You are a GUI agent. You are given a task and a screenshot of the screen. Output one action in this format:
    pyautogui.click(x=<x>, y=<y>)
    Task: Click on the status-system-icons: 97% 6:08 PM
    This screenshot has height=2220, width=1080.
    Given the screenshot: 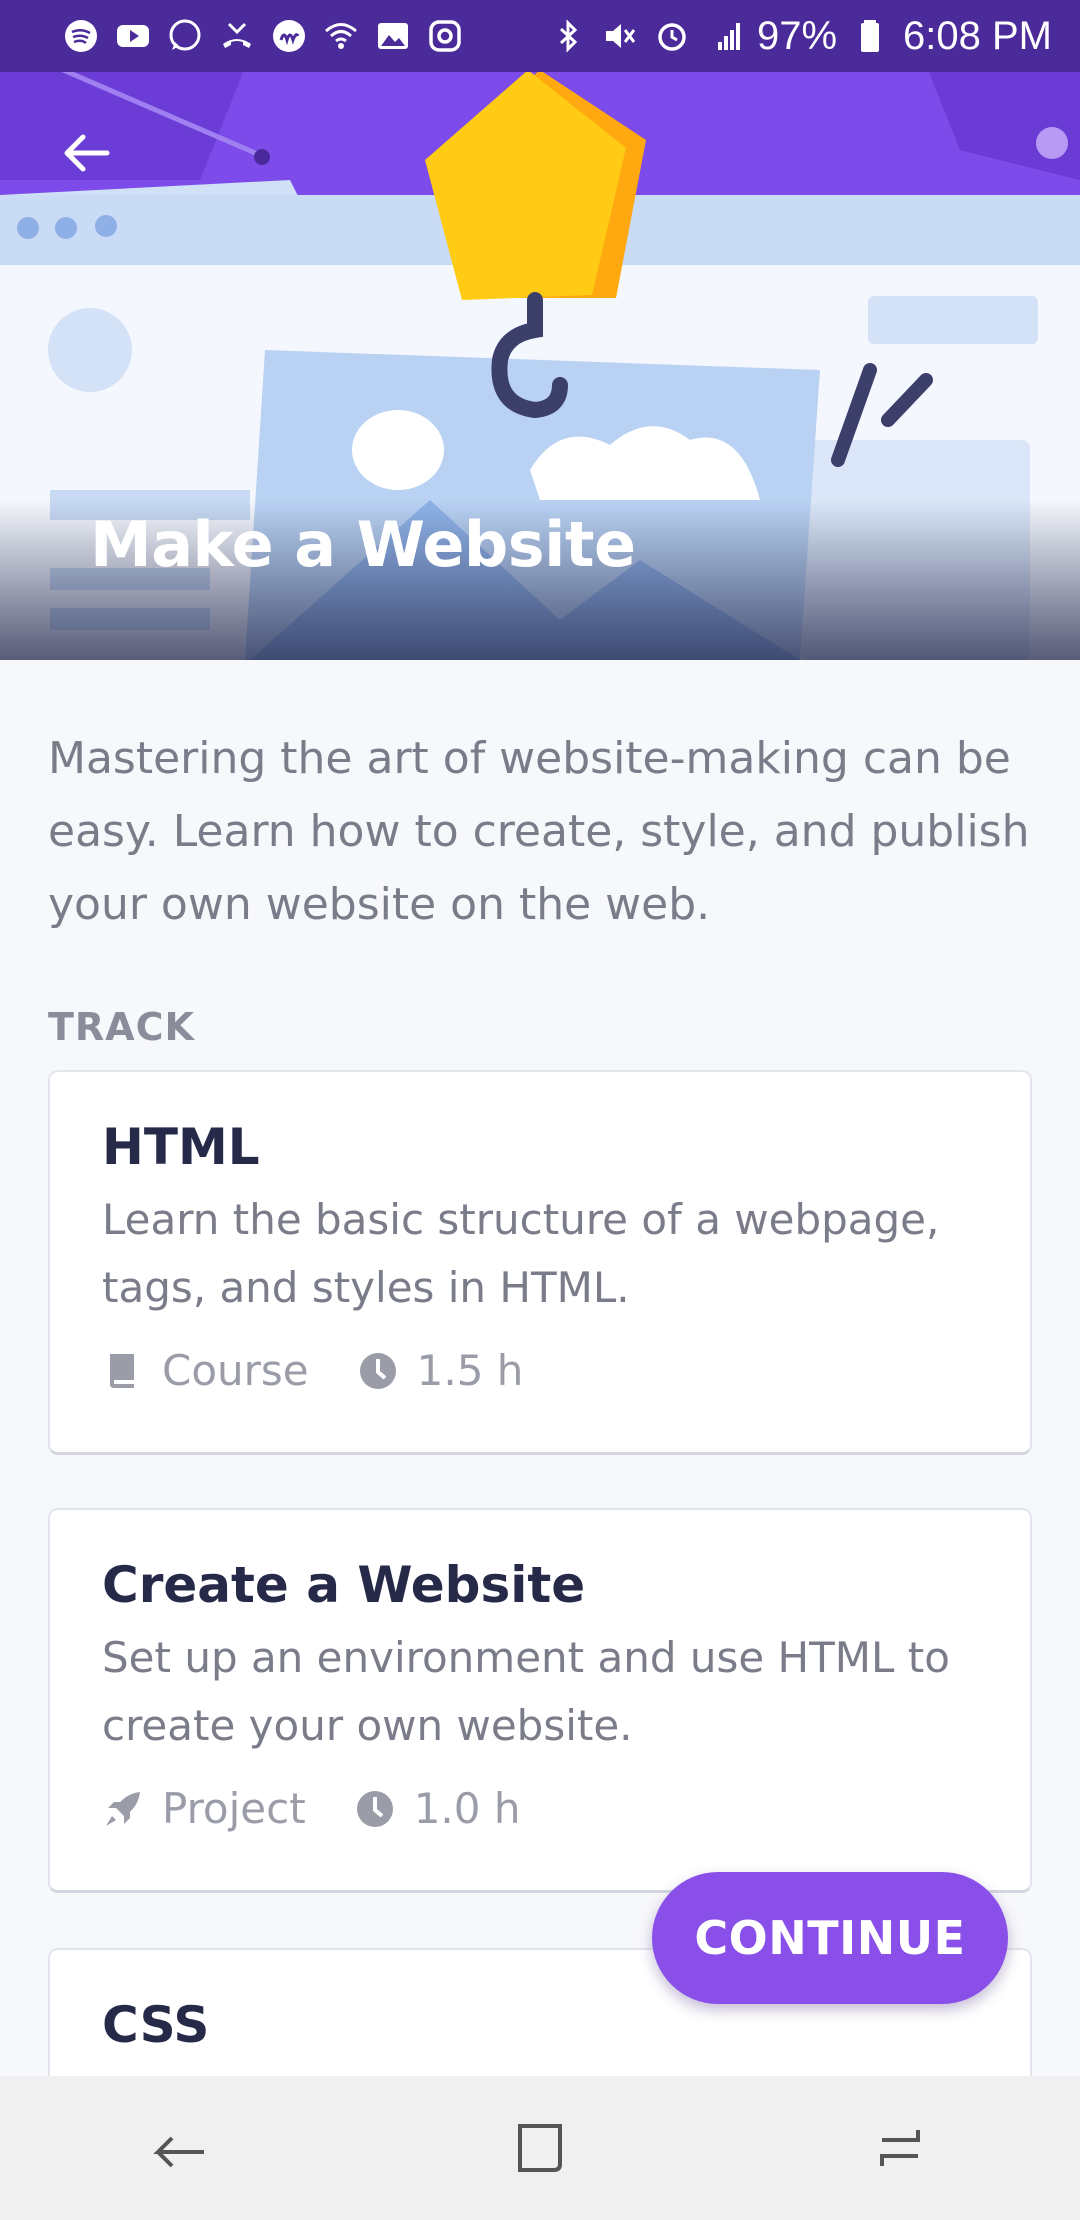 What is the action you would take?
    pyautogui.click(x=800, y=36)
    